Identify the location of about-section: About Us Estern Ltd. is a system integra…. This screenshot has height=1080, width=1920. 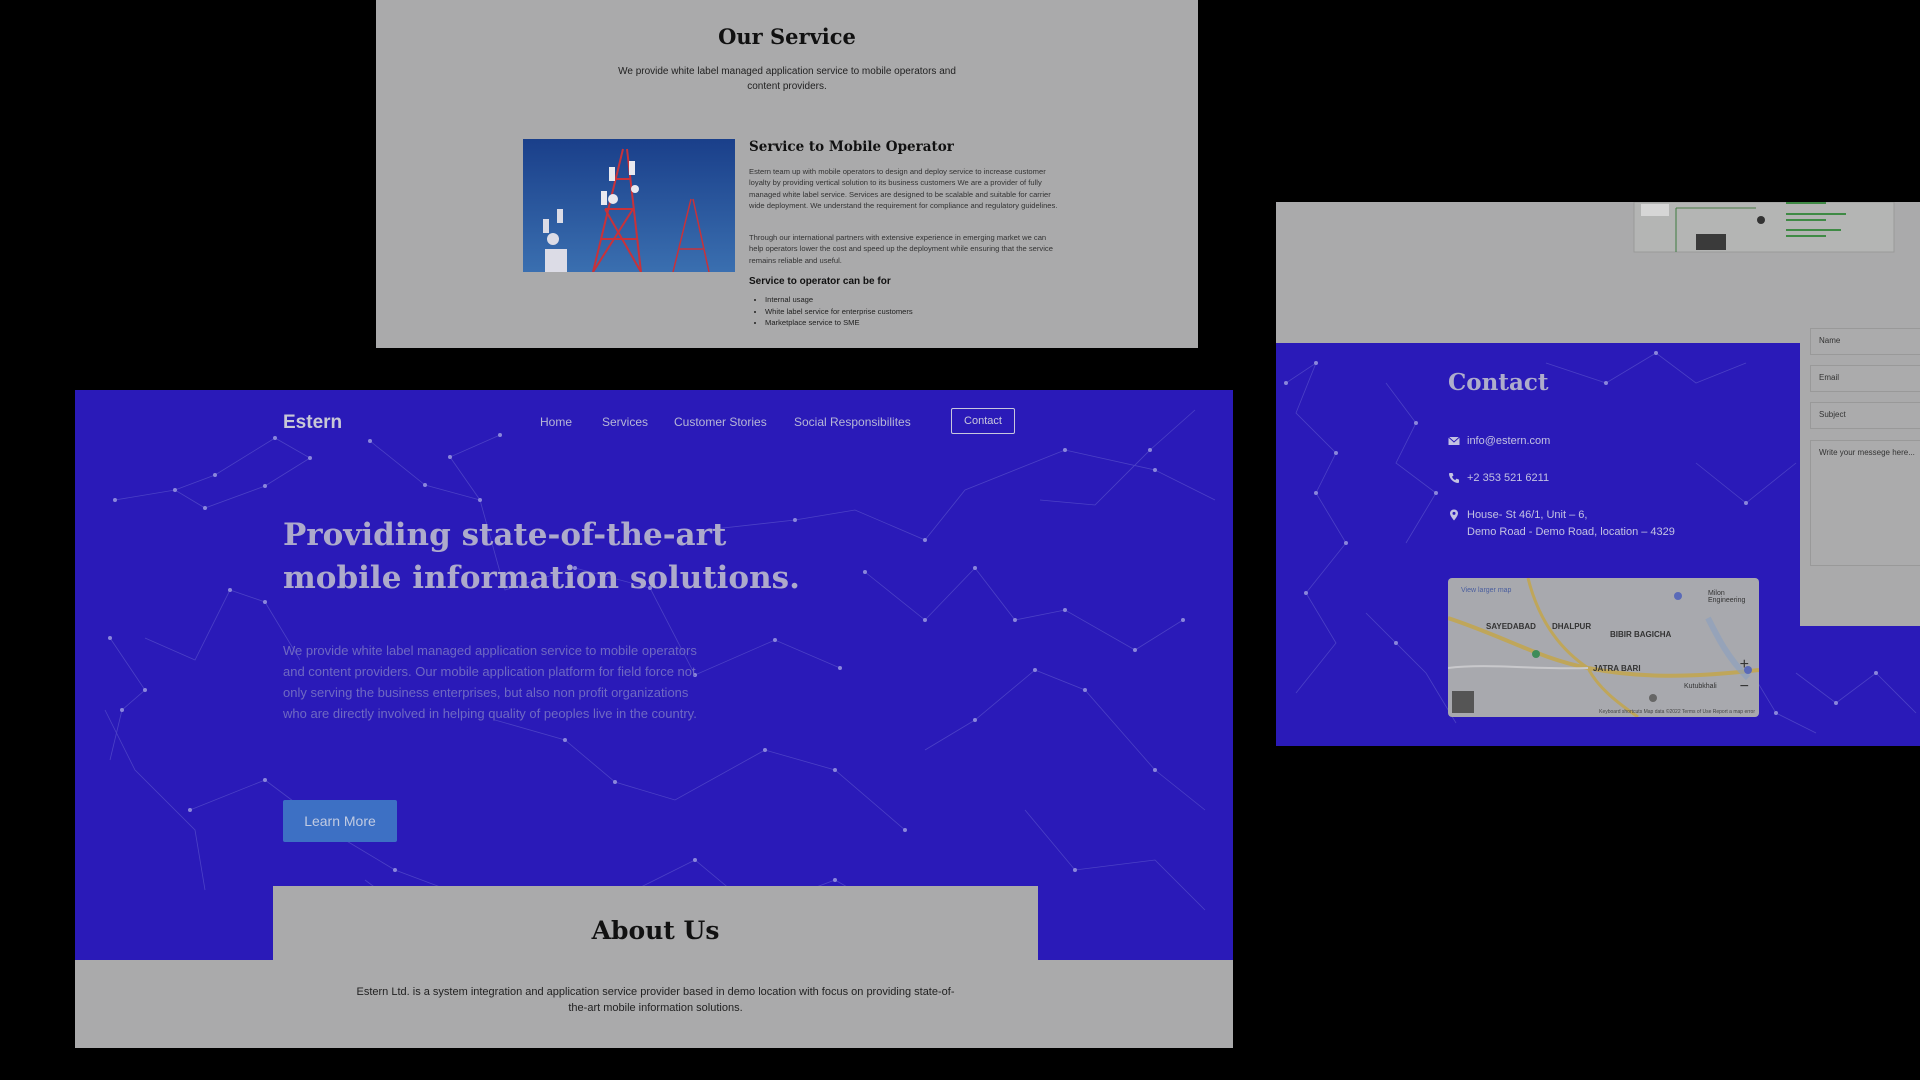
(655, 967).